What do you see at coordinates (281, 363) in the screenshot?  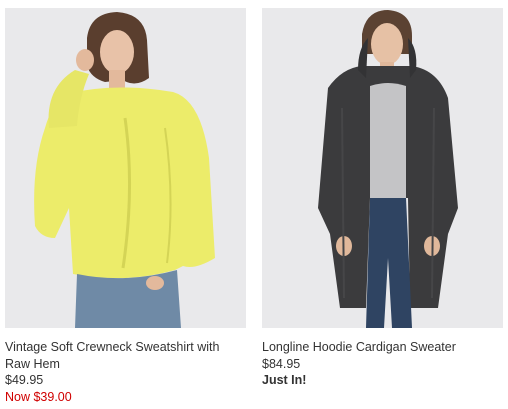 I see `product-price: $84.95` at bounding box center [281, 363].